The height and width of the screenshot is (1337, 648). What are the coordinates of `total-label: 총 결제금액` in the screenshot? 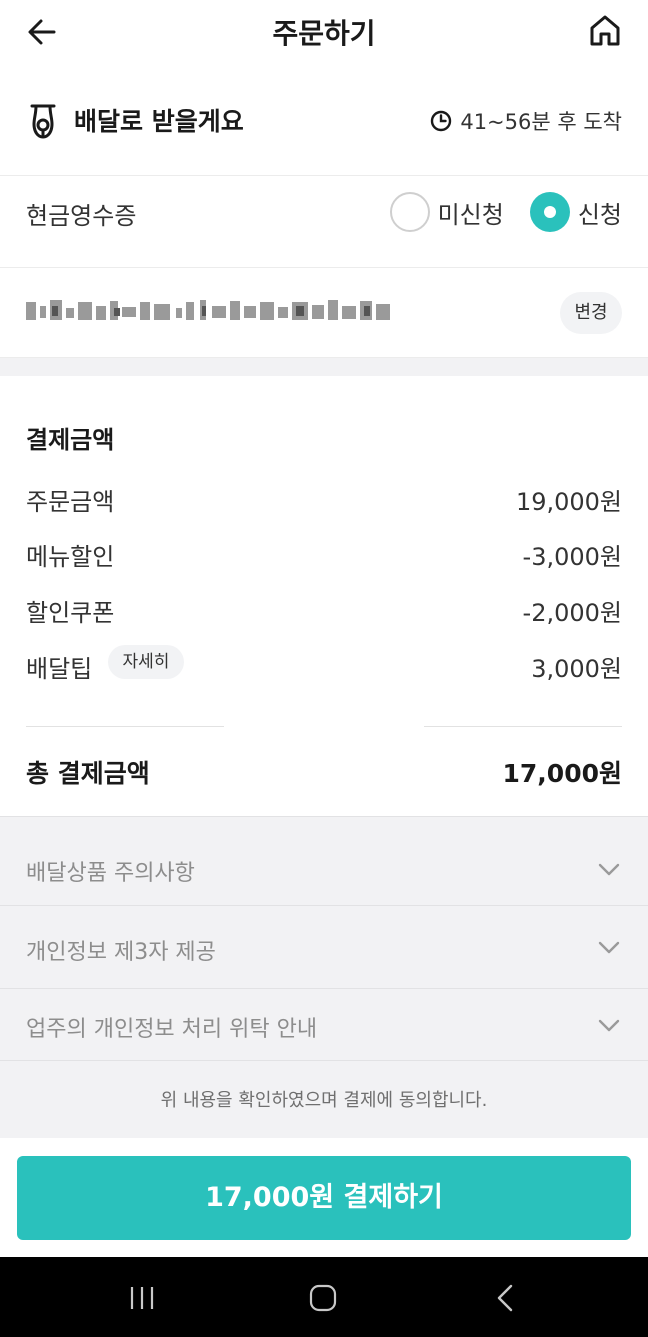 It's located at (88, 773).